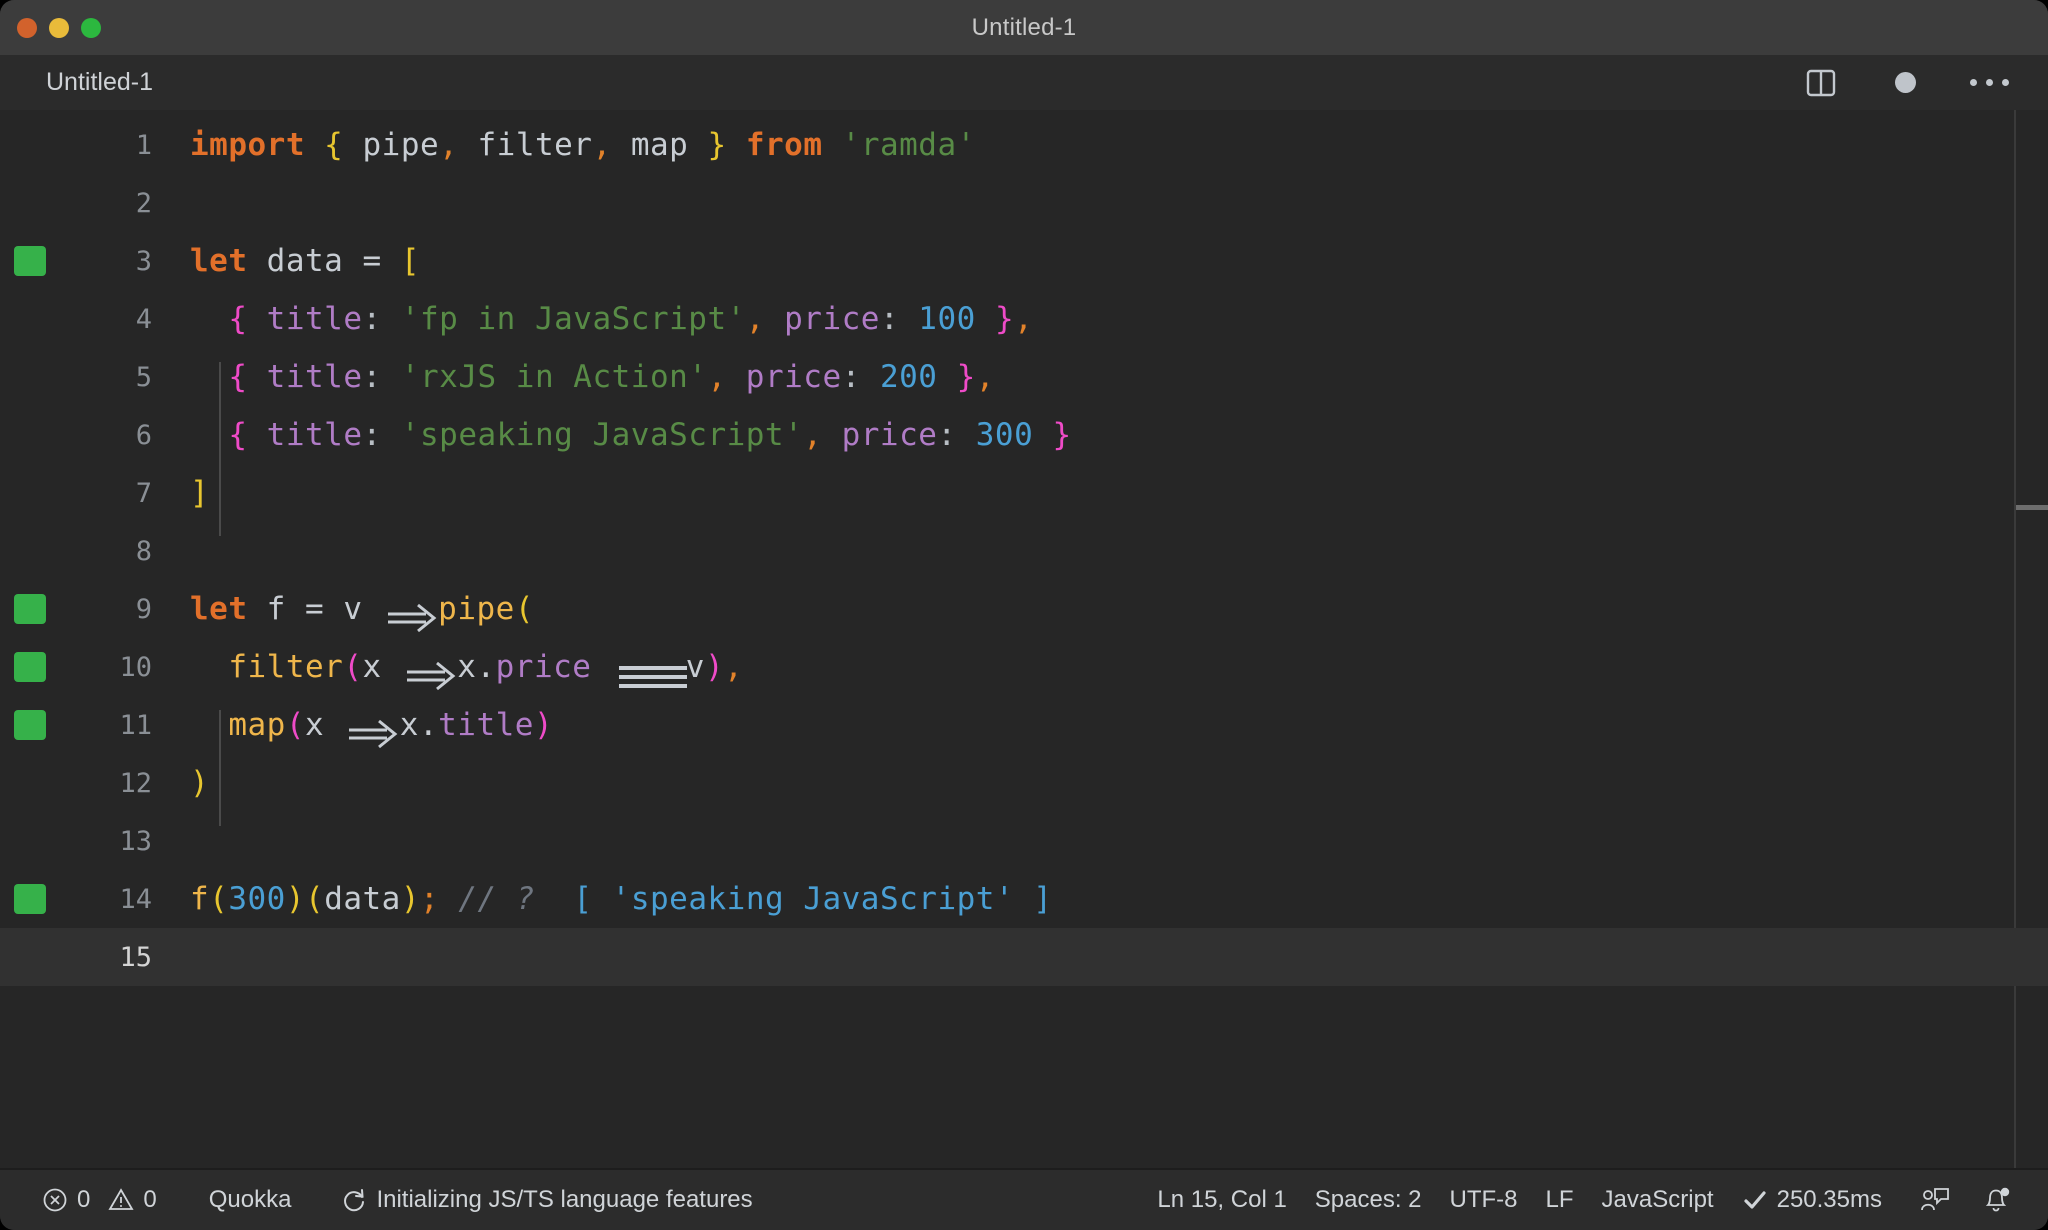  What do you see at coordinates (135, 783) in the screenshot?
I see `line-number: 12` at bounding box center [135, 783].